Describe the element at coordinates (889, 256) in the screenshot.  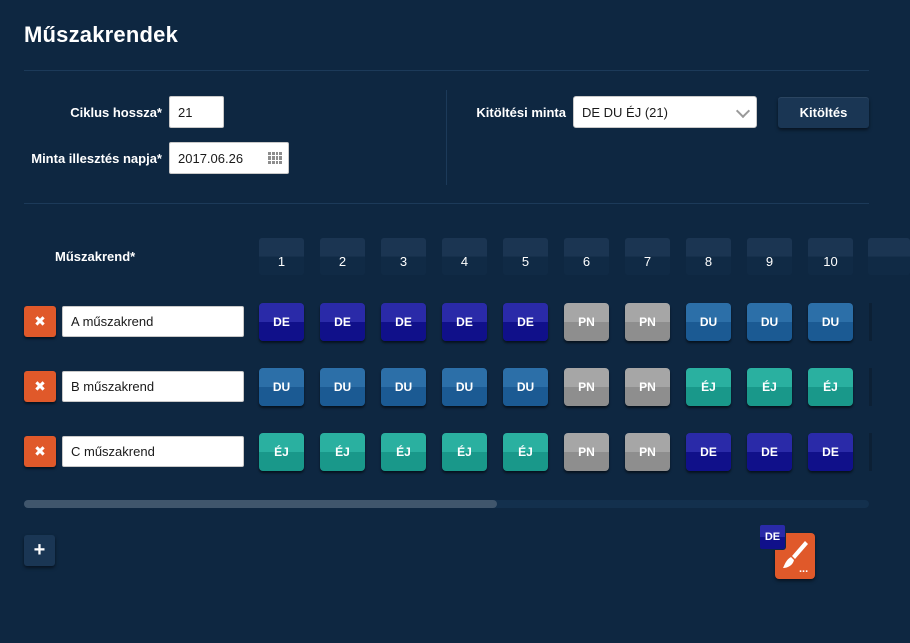
I see `day-header-partial` at that location.